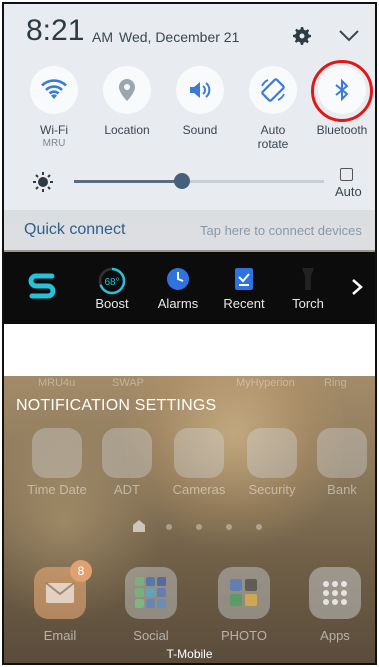 Image resolution: width=379 pixels, height=667 pixels. What do you see at coordinates (244, 303) in the screenshot?
I see `widget-label-recent: Recent` at bounding box center [244, 303].